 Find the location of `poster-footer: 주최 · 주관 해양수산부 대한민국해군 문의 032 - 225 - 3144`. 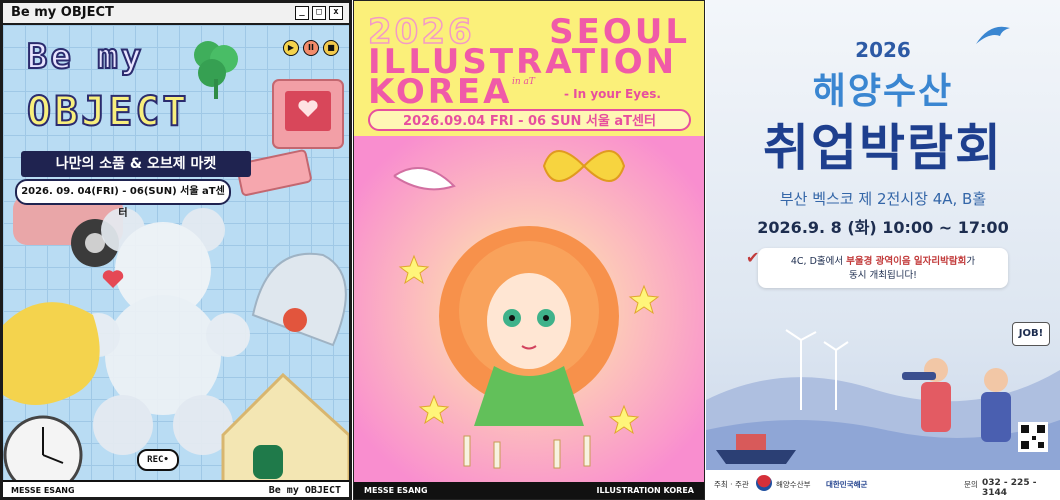

poster-footer: 주최 · 주관 해양수산부 대한민국해군 문의 032 - 225 - 3144 is located at coordinates (883, 485).